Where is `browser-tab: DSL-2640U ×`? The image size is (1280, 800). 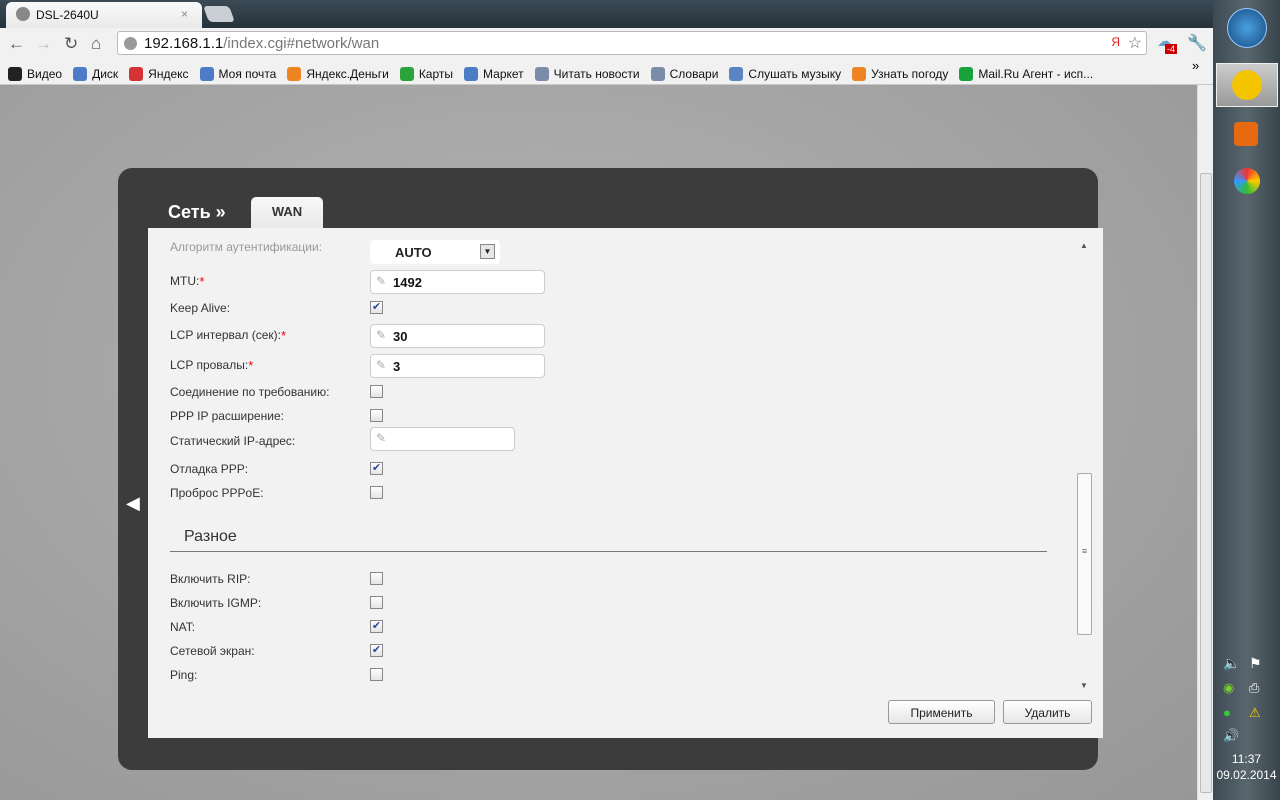 browser-tab: DSL-2640U × is located at coordinates (104, 15).